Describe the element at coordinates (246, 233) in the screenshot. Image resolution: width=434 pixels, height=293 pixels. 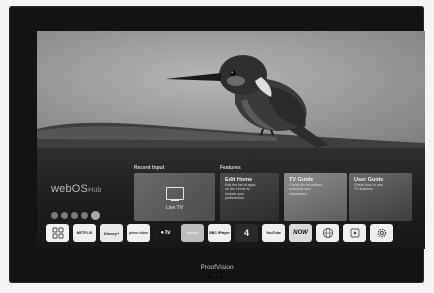
I see `app-channel-4: 4` at that location.